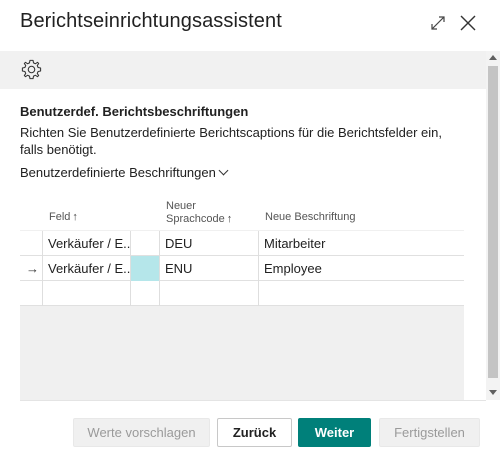 This screenshot has height=464, width=500. What do you see at coordinates (87, 293) in the screenshot?
I see `cell-field` at bounding box center [87, 293].